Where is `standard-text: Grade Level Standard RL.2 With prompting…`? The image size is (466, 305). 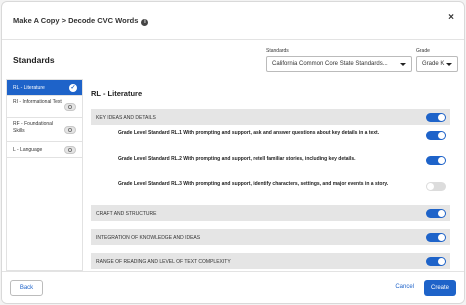 standard-text: Grade Level Standard RL.2 With prompting… is located at coordinates (237, 159).